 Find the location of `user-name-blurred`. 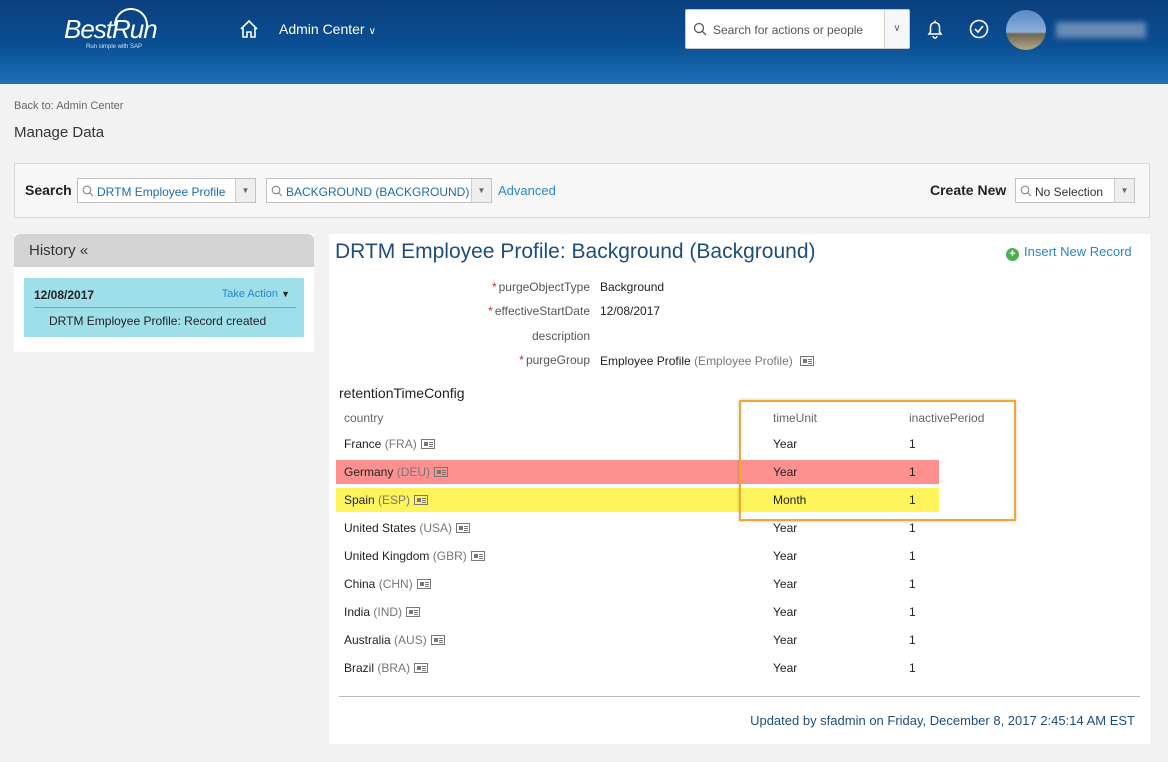

user-name-blurred is located at coordinates (1101, 30).